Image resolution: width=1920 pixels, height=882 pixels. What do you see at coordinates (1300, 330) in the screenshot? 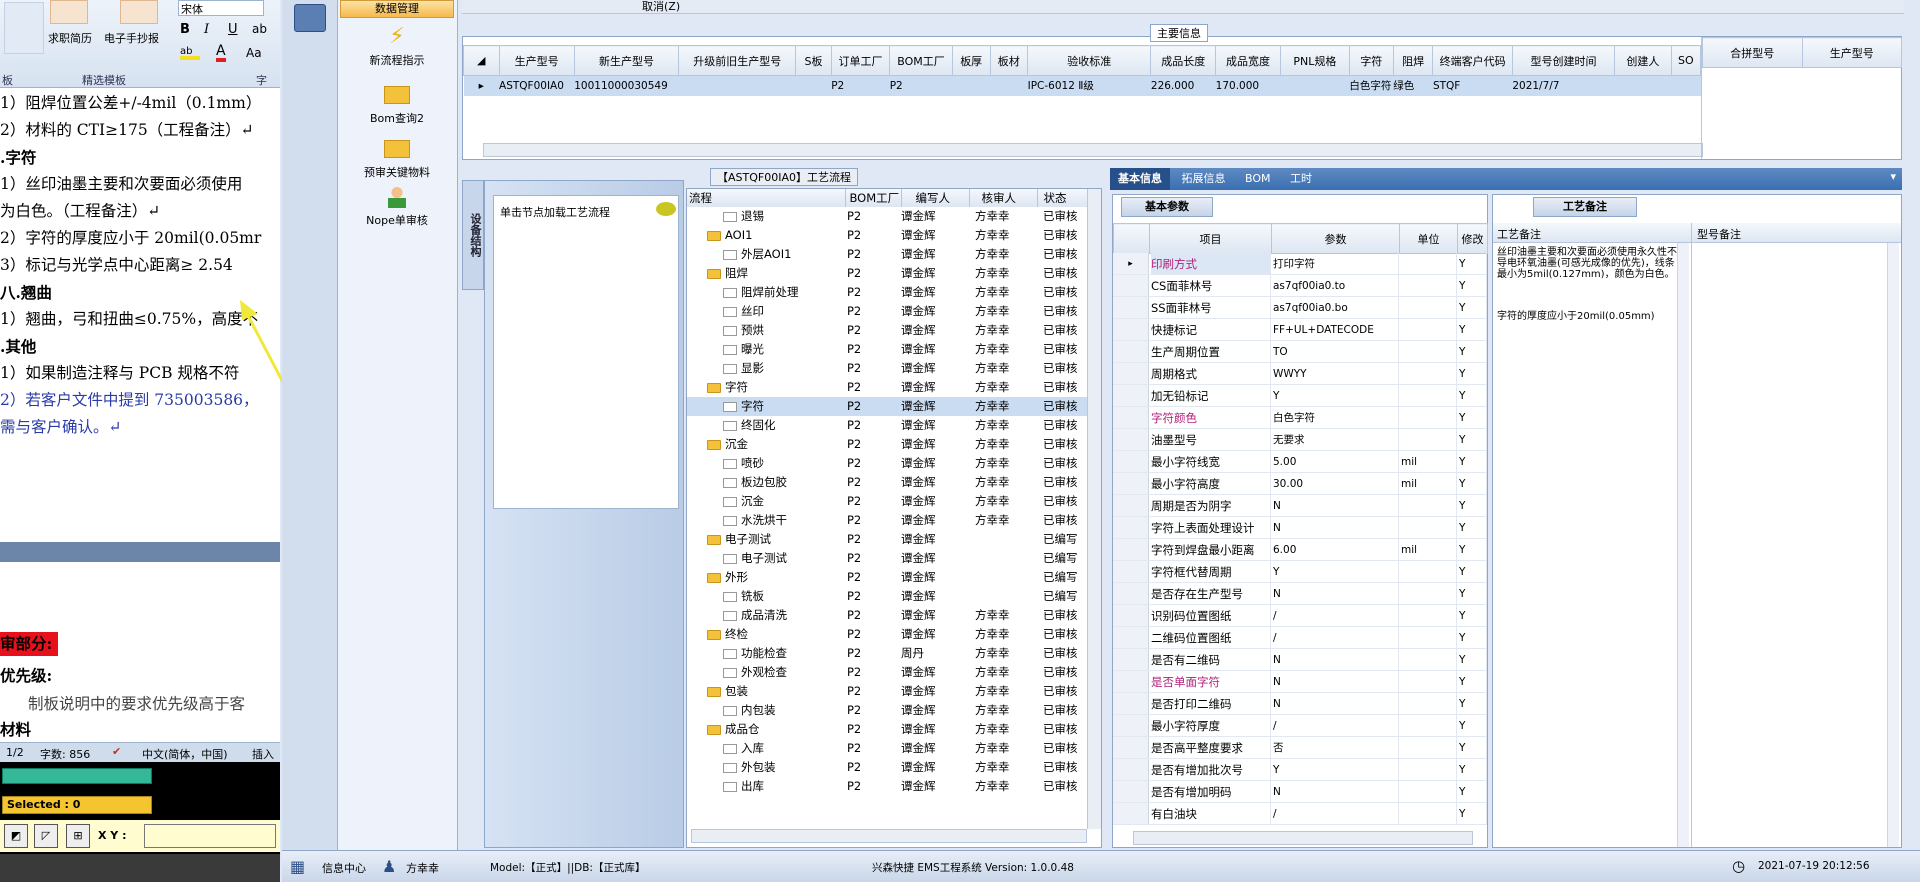
I see `param-row: 快捷标记 FF+UL+DATECODE Y` at bounding box center [1300, 330].